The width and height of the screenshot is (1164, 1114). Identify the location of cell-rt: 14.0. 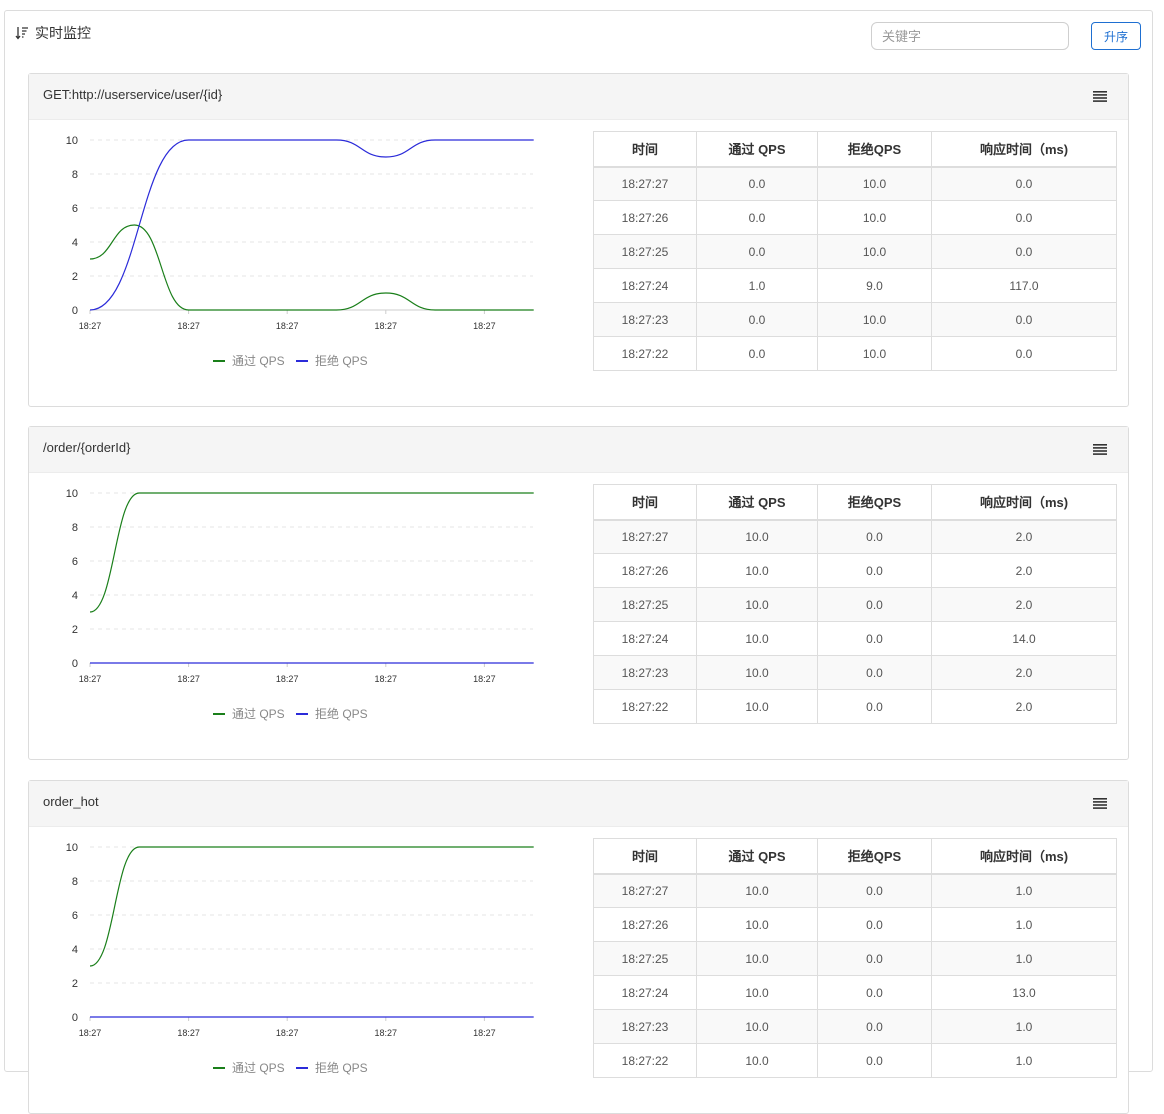
(1024, 638).